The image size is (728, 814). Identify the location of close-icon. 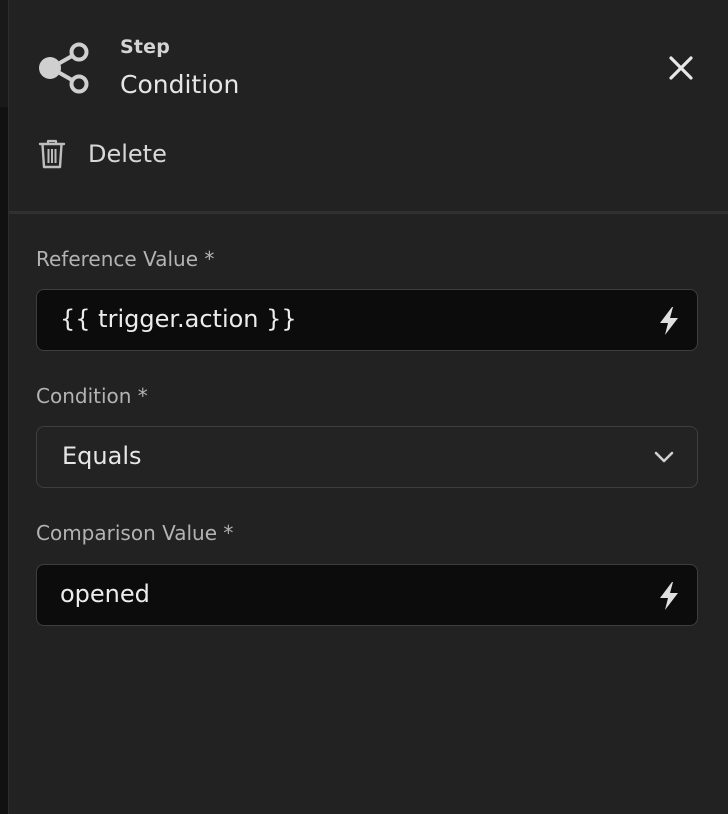
(681, 68).